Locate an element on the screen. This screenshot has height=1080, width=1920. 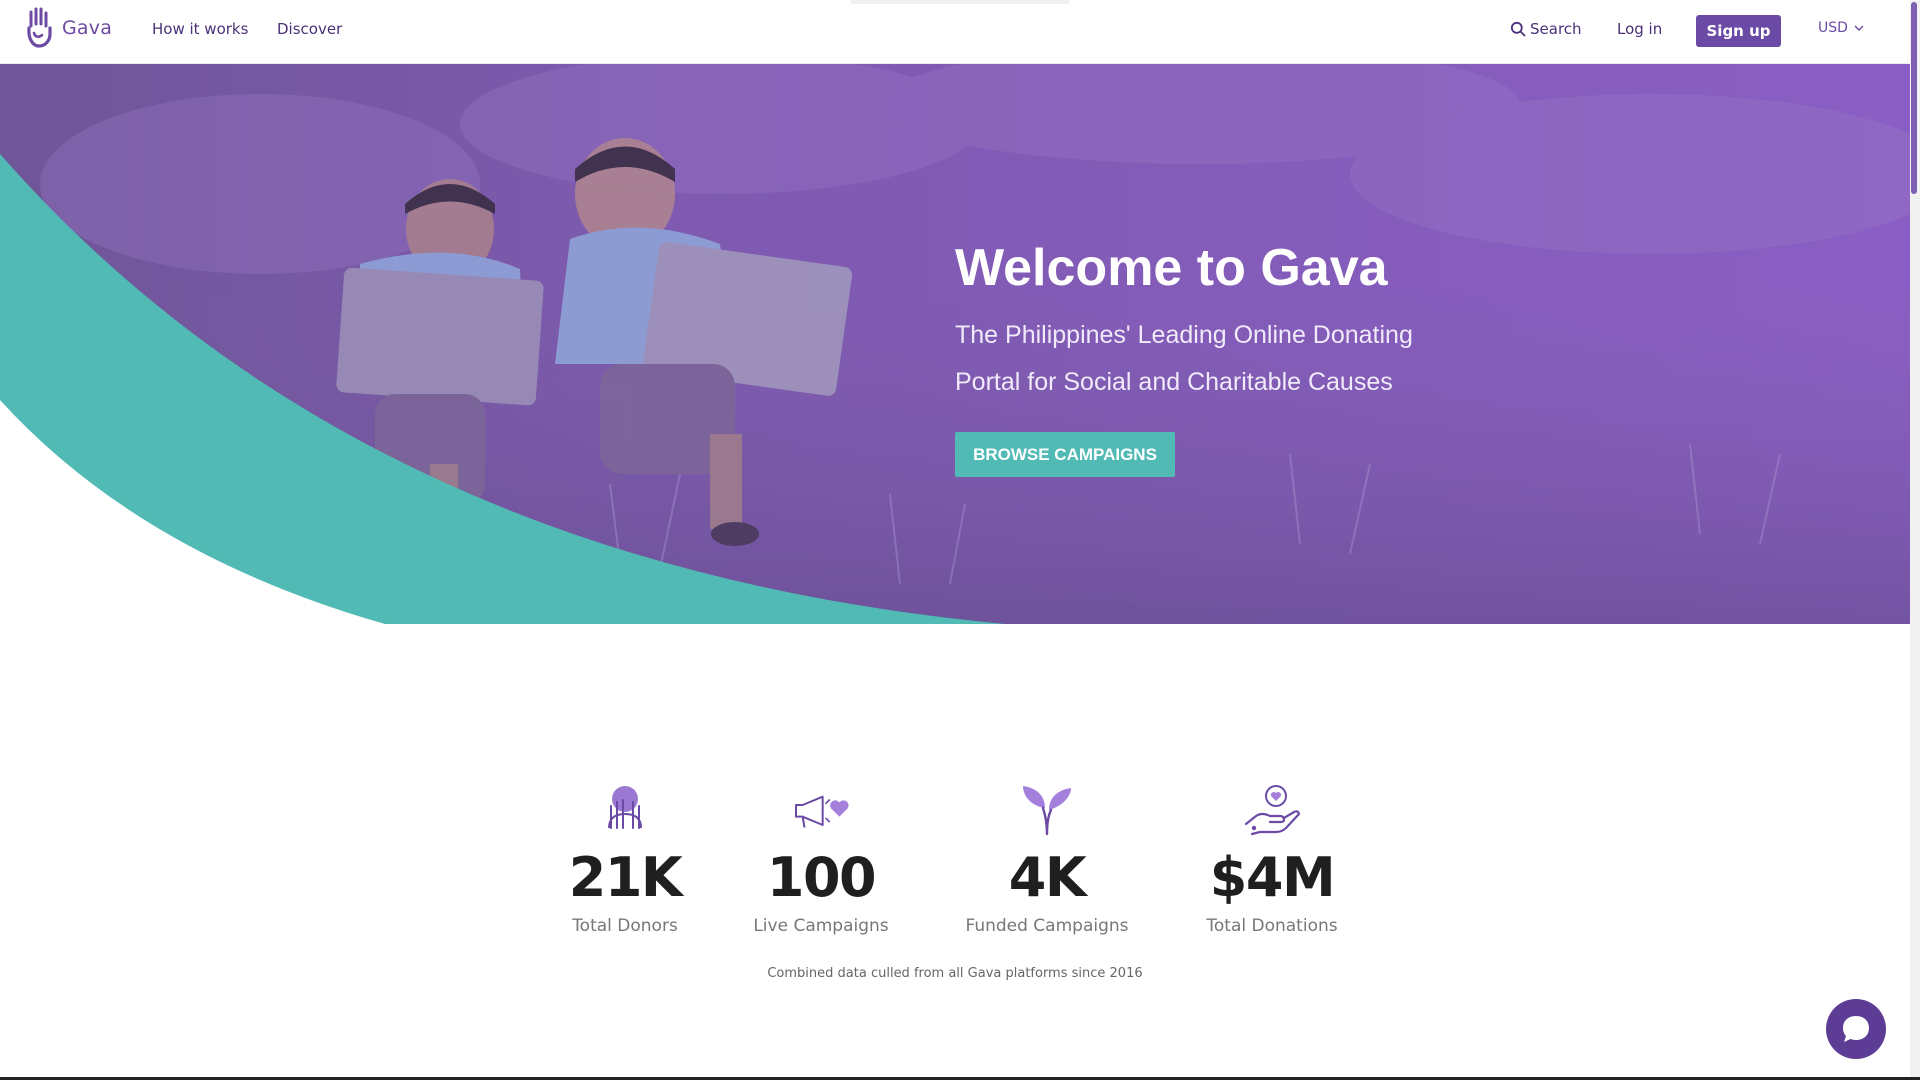
browse-campaigns-button: BROWSE CAMPAIGNS is located at coordinates (1065, 454).